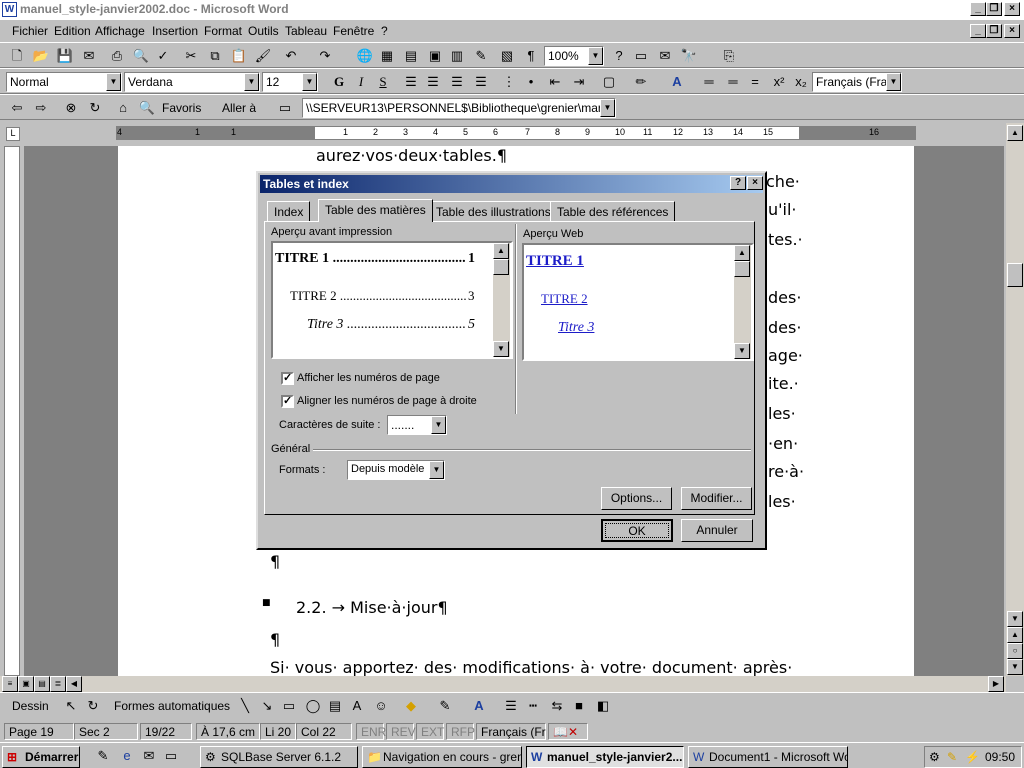 The image size is (1024, 768). I want to click on style-combo: Normal ▼, so click(64, 82).